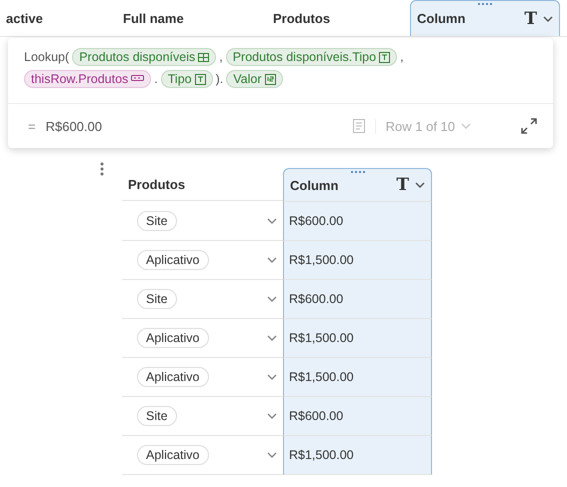 Image resolution: width=567 pixels, height=487 pixels. I want to click on equals-sign: =, so click(32, 126).